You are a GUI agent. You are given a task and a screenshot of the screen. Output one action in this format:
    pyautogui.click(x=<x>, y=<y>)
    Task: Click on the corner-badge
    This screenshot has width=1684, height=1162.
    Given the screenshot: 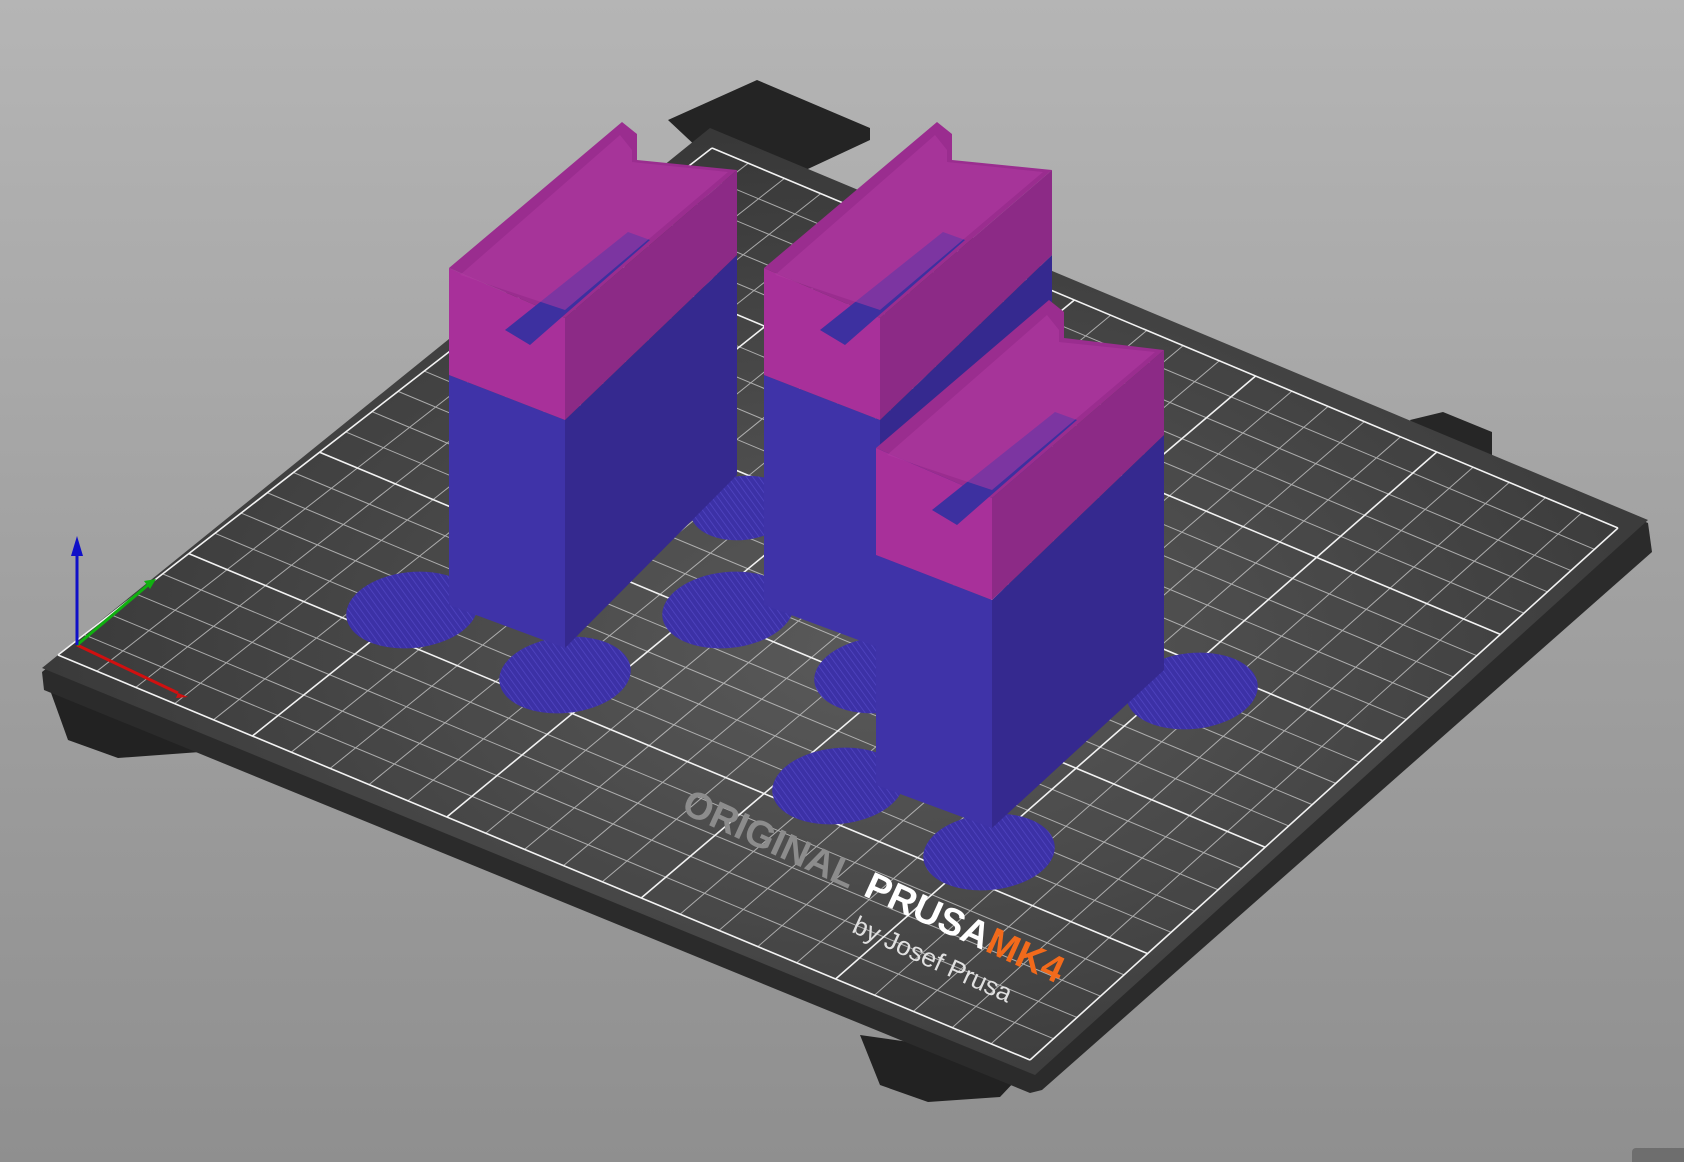 What is the action you would take?
    pyautogui.click(x=1658, y=1155)
    